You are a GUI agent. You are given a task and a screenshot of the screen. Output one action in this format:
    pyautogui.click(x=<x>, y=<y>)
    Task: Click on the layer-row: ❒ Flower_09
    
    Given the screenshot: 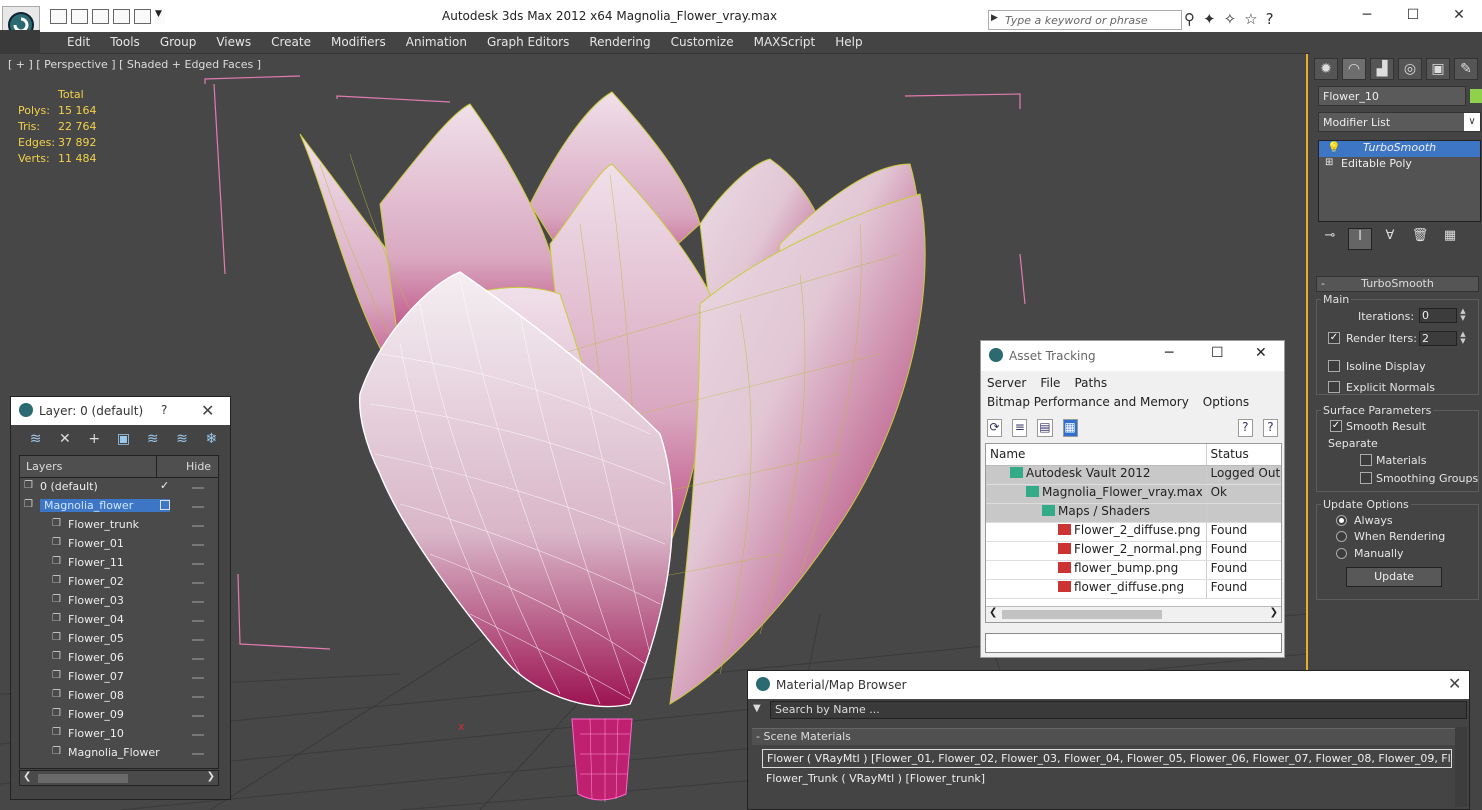 What is the action you would take?
    pyautogui.click(x=119, y=715)
    